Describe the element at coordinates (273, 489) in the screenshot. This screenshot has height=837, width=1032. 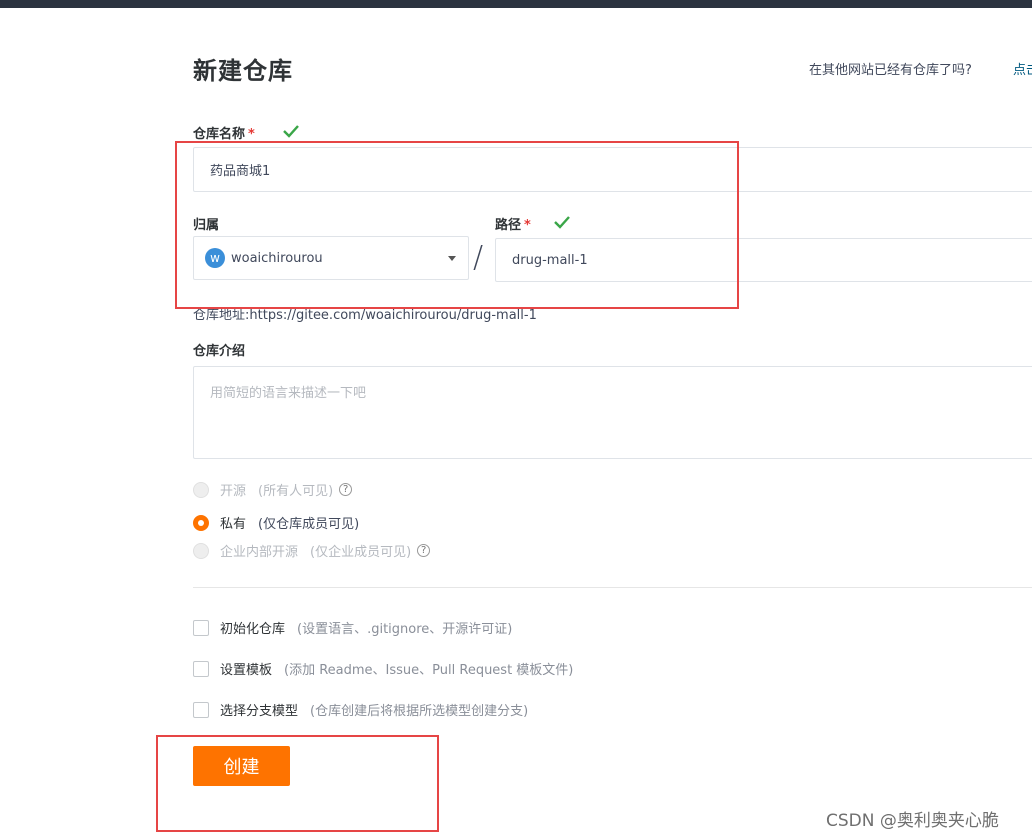
I see `visibility-option-public: 开源 (所有人可见) ?` at that location.